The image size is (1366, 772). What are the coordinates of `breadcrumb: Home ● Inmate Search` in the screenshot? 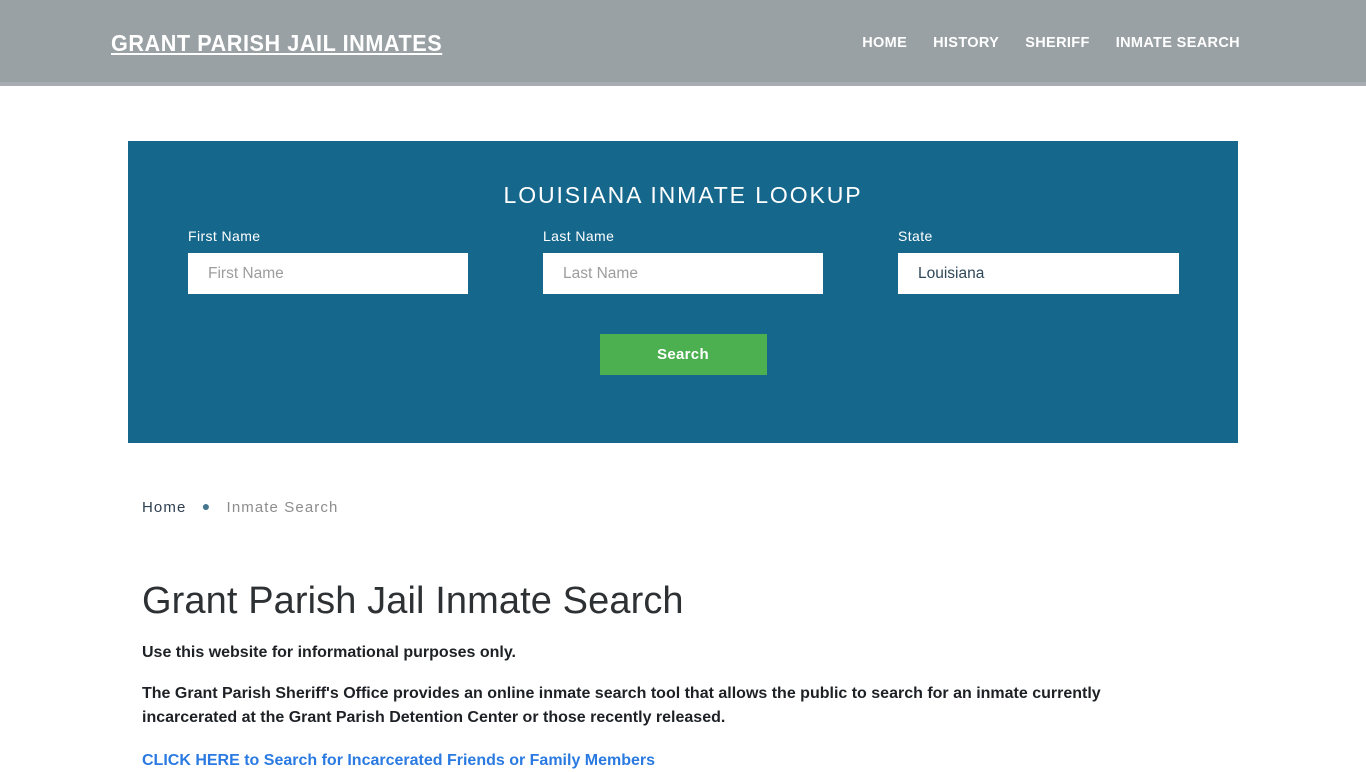 It's located at (672, 507).